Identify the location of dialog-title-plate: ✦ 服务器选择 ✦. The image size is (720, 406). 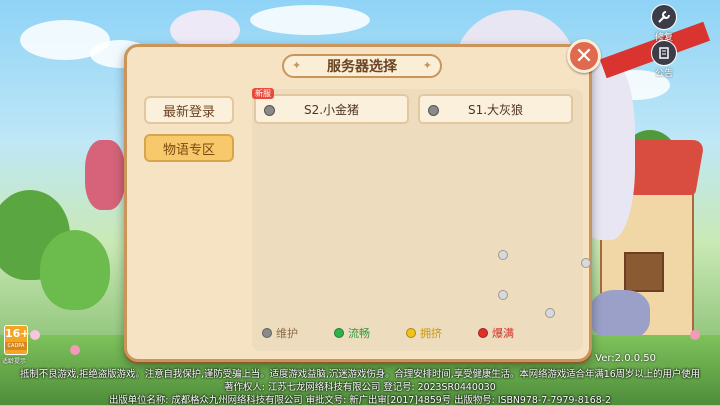
(362, 66).